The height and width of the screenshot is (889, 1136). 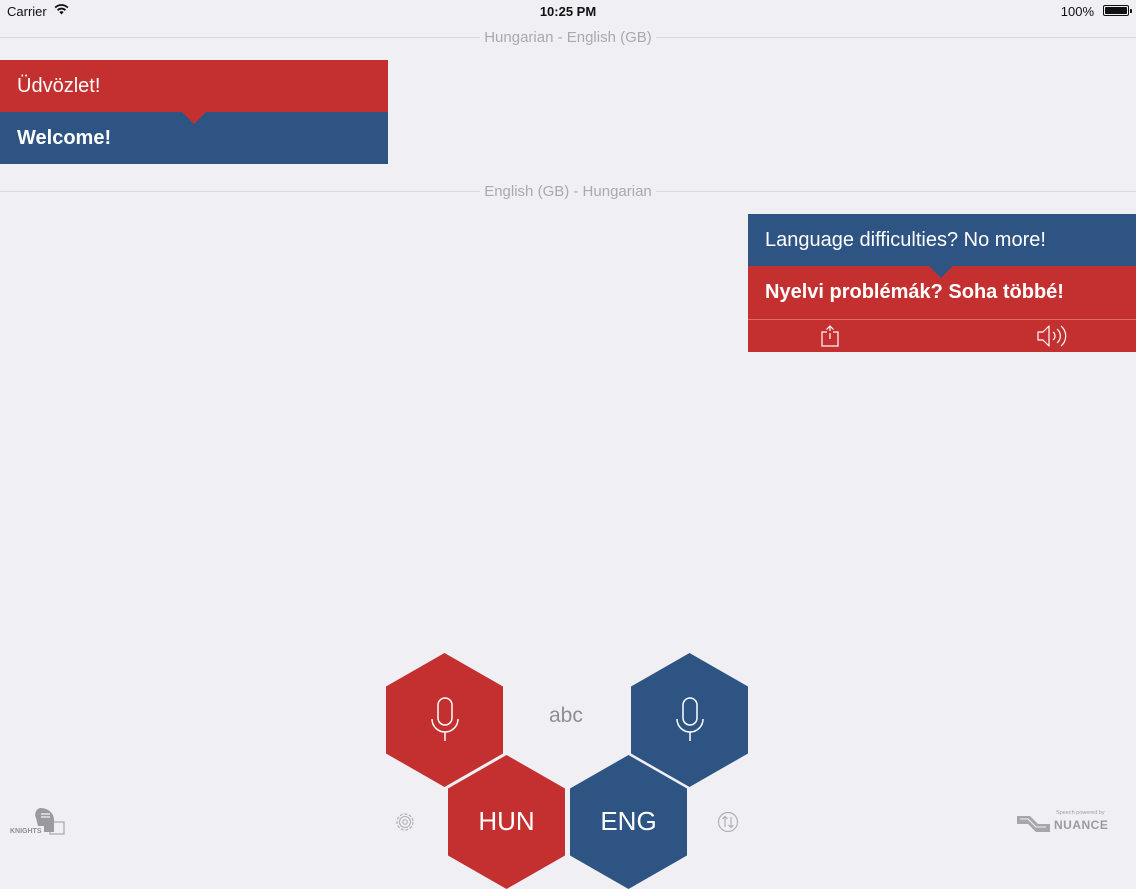 I want to click on clock: 10:25 PM, so click(x=568, y=11).